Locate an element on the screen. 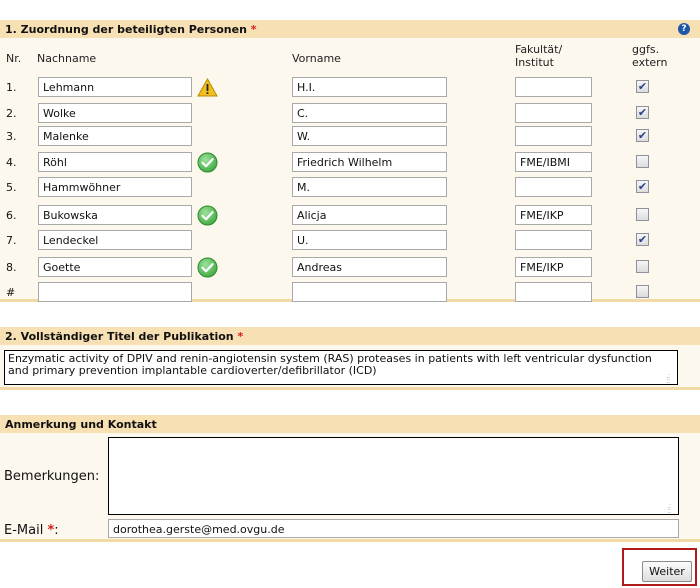 This screenshot has width=700, height=588. col-header-extern-line1: ggfs. is located at coordinates (646, 49).